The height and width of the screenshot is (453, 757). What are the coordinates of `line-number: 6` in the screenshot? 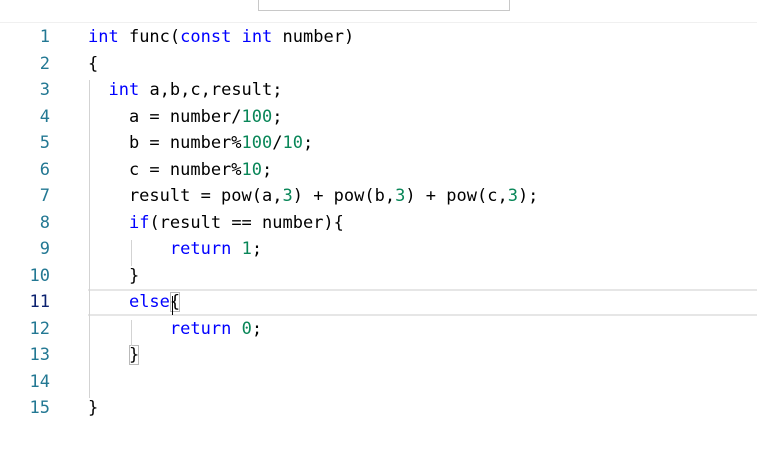 It's located at (44, 169).